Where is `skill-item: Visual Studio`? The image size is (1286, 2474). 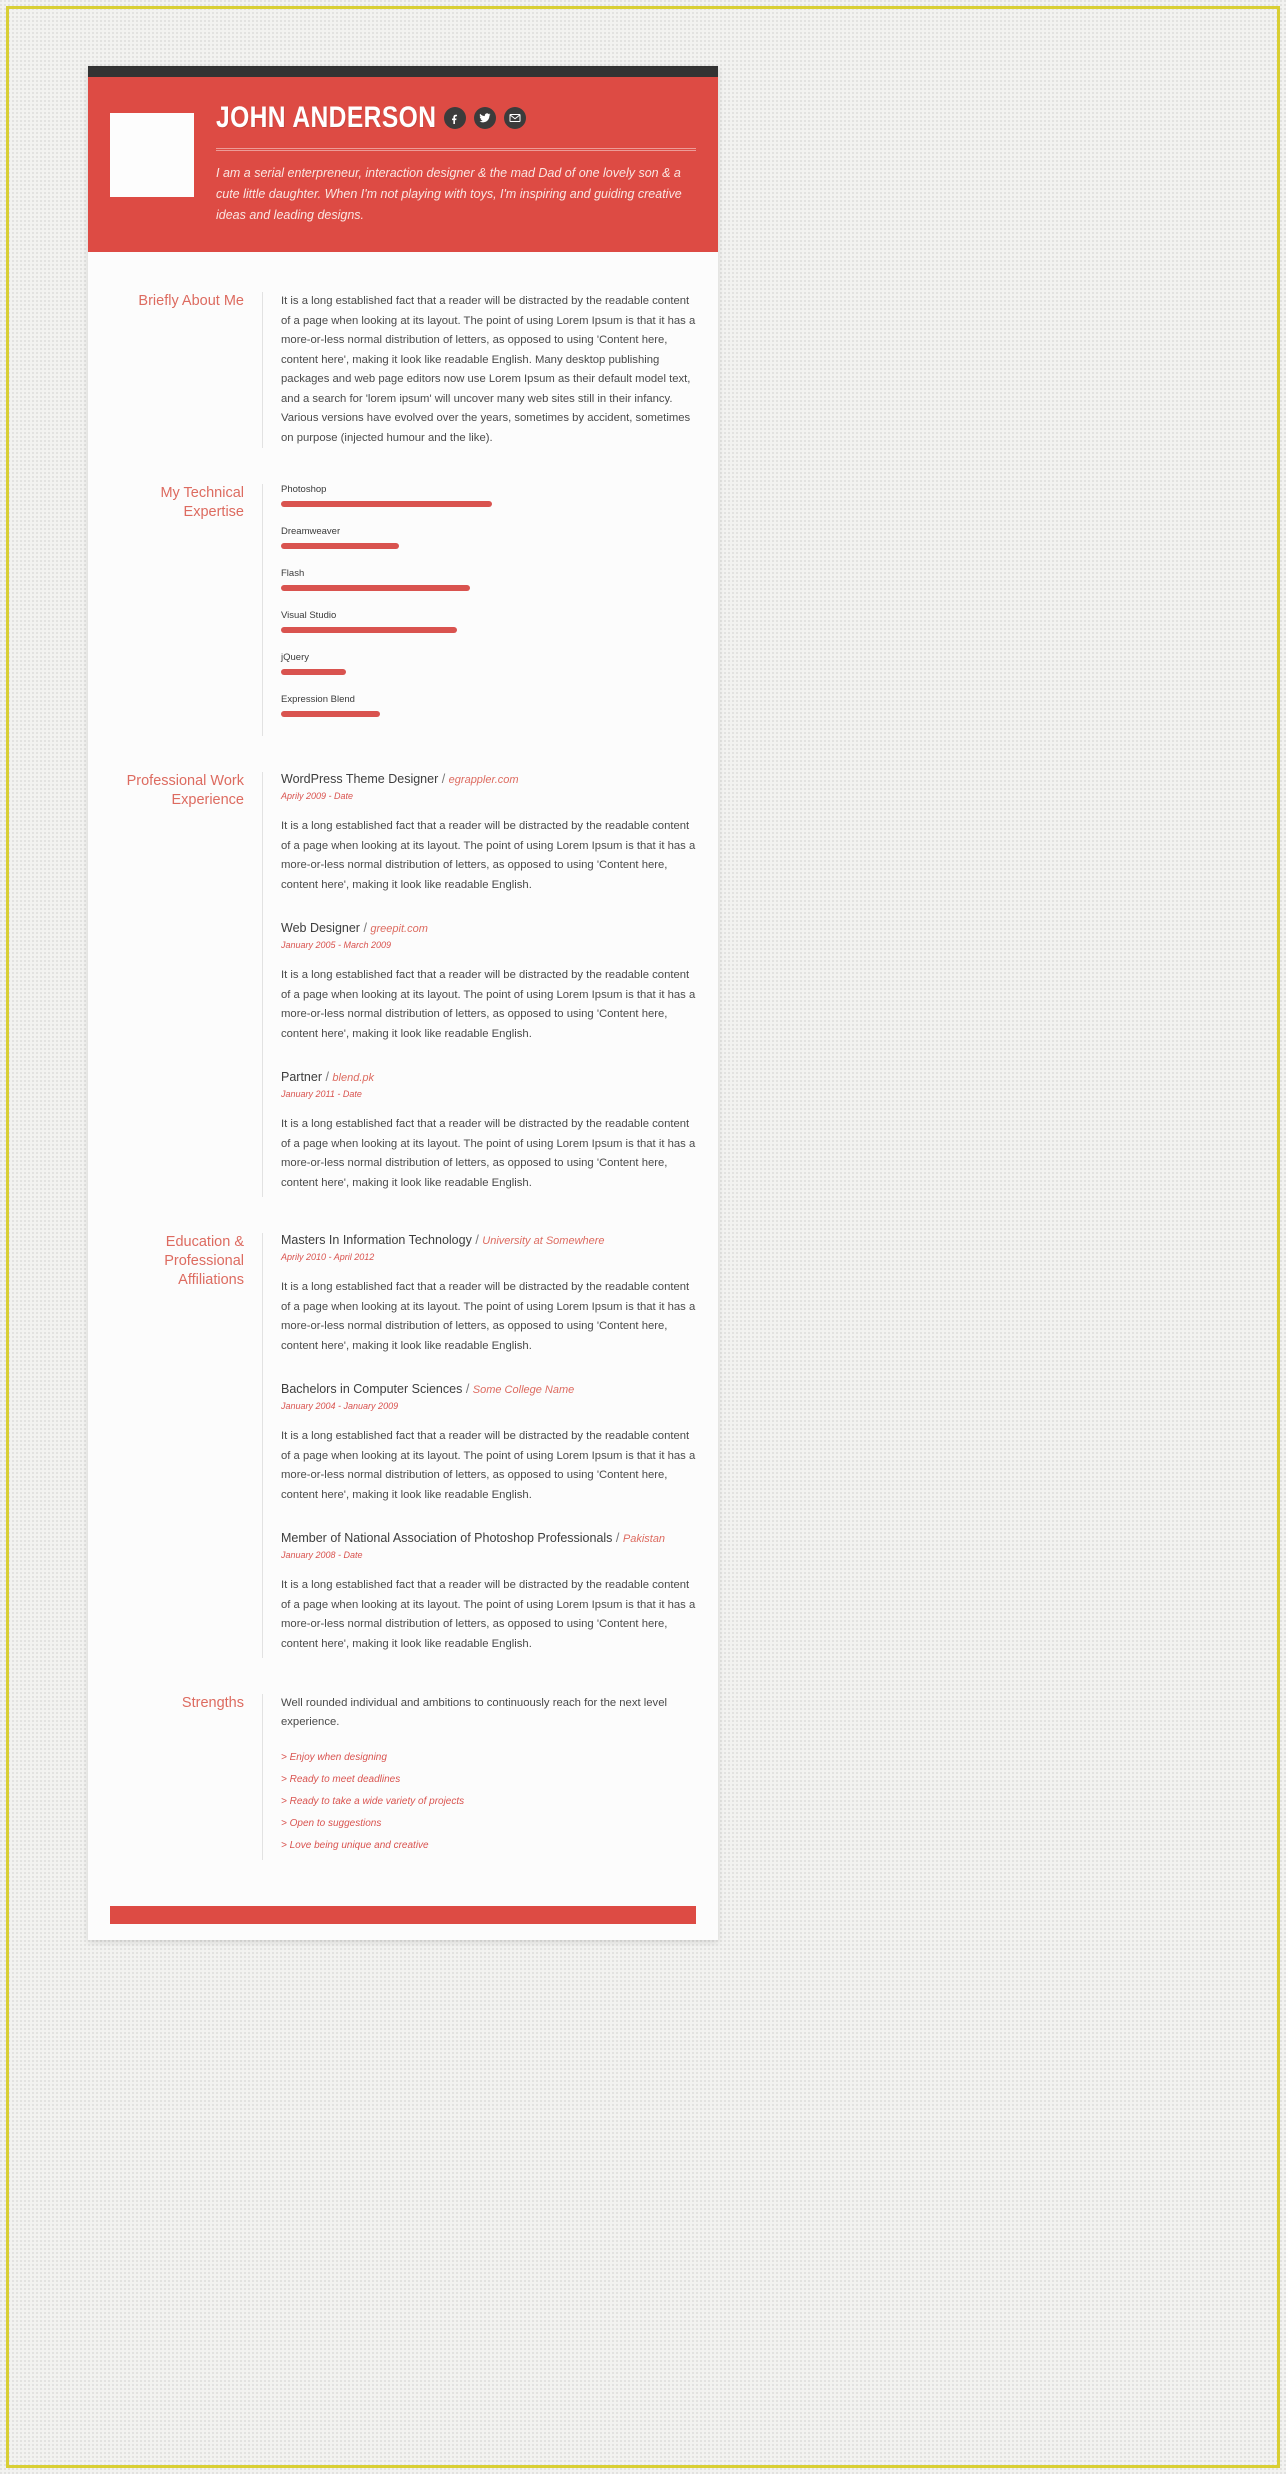
skill-item: Visual Studio is located at coordinates (388, 621).